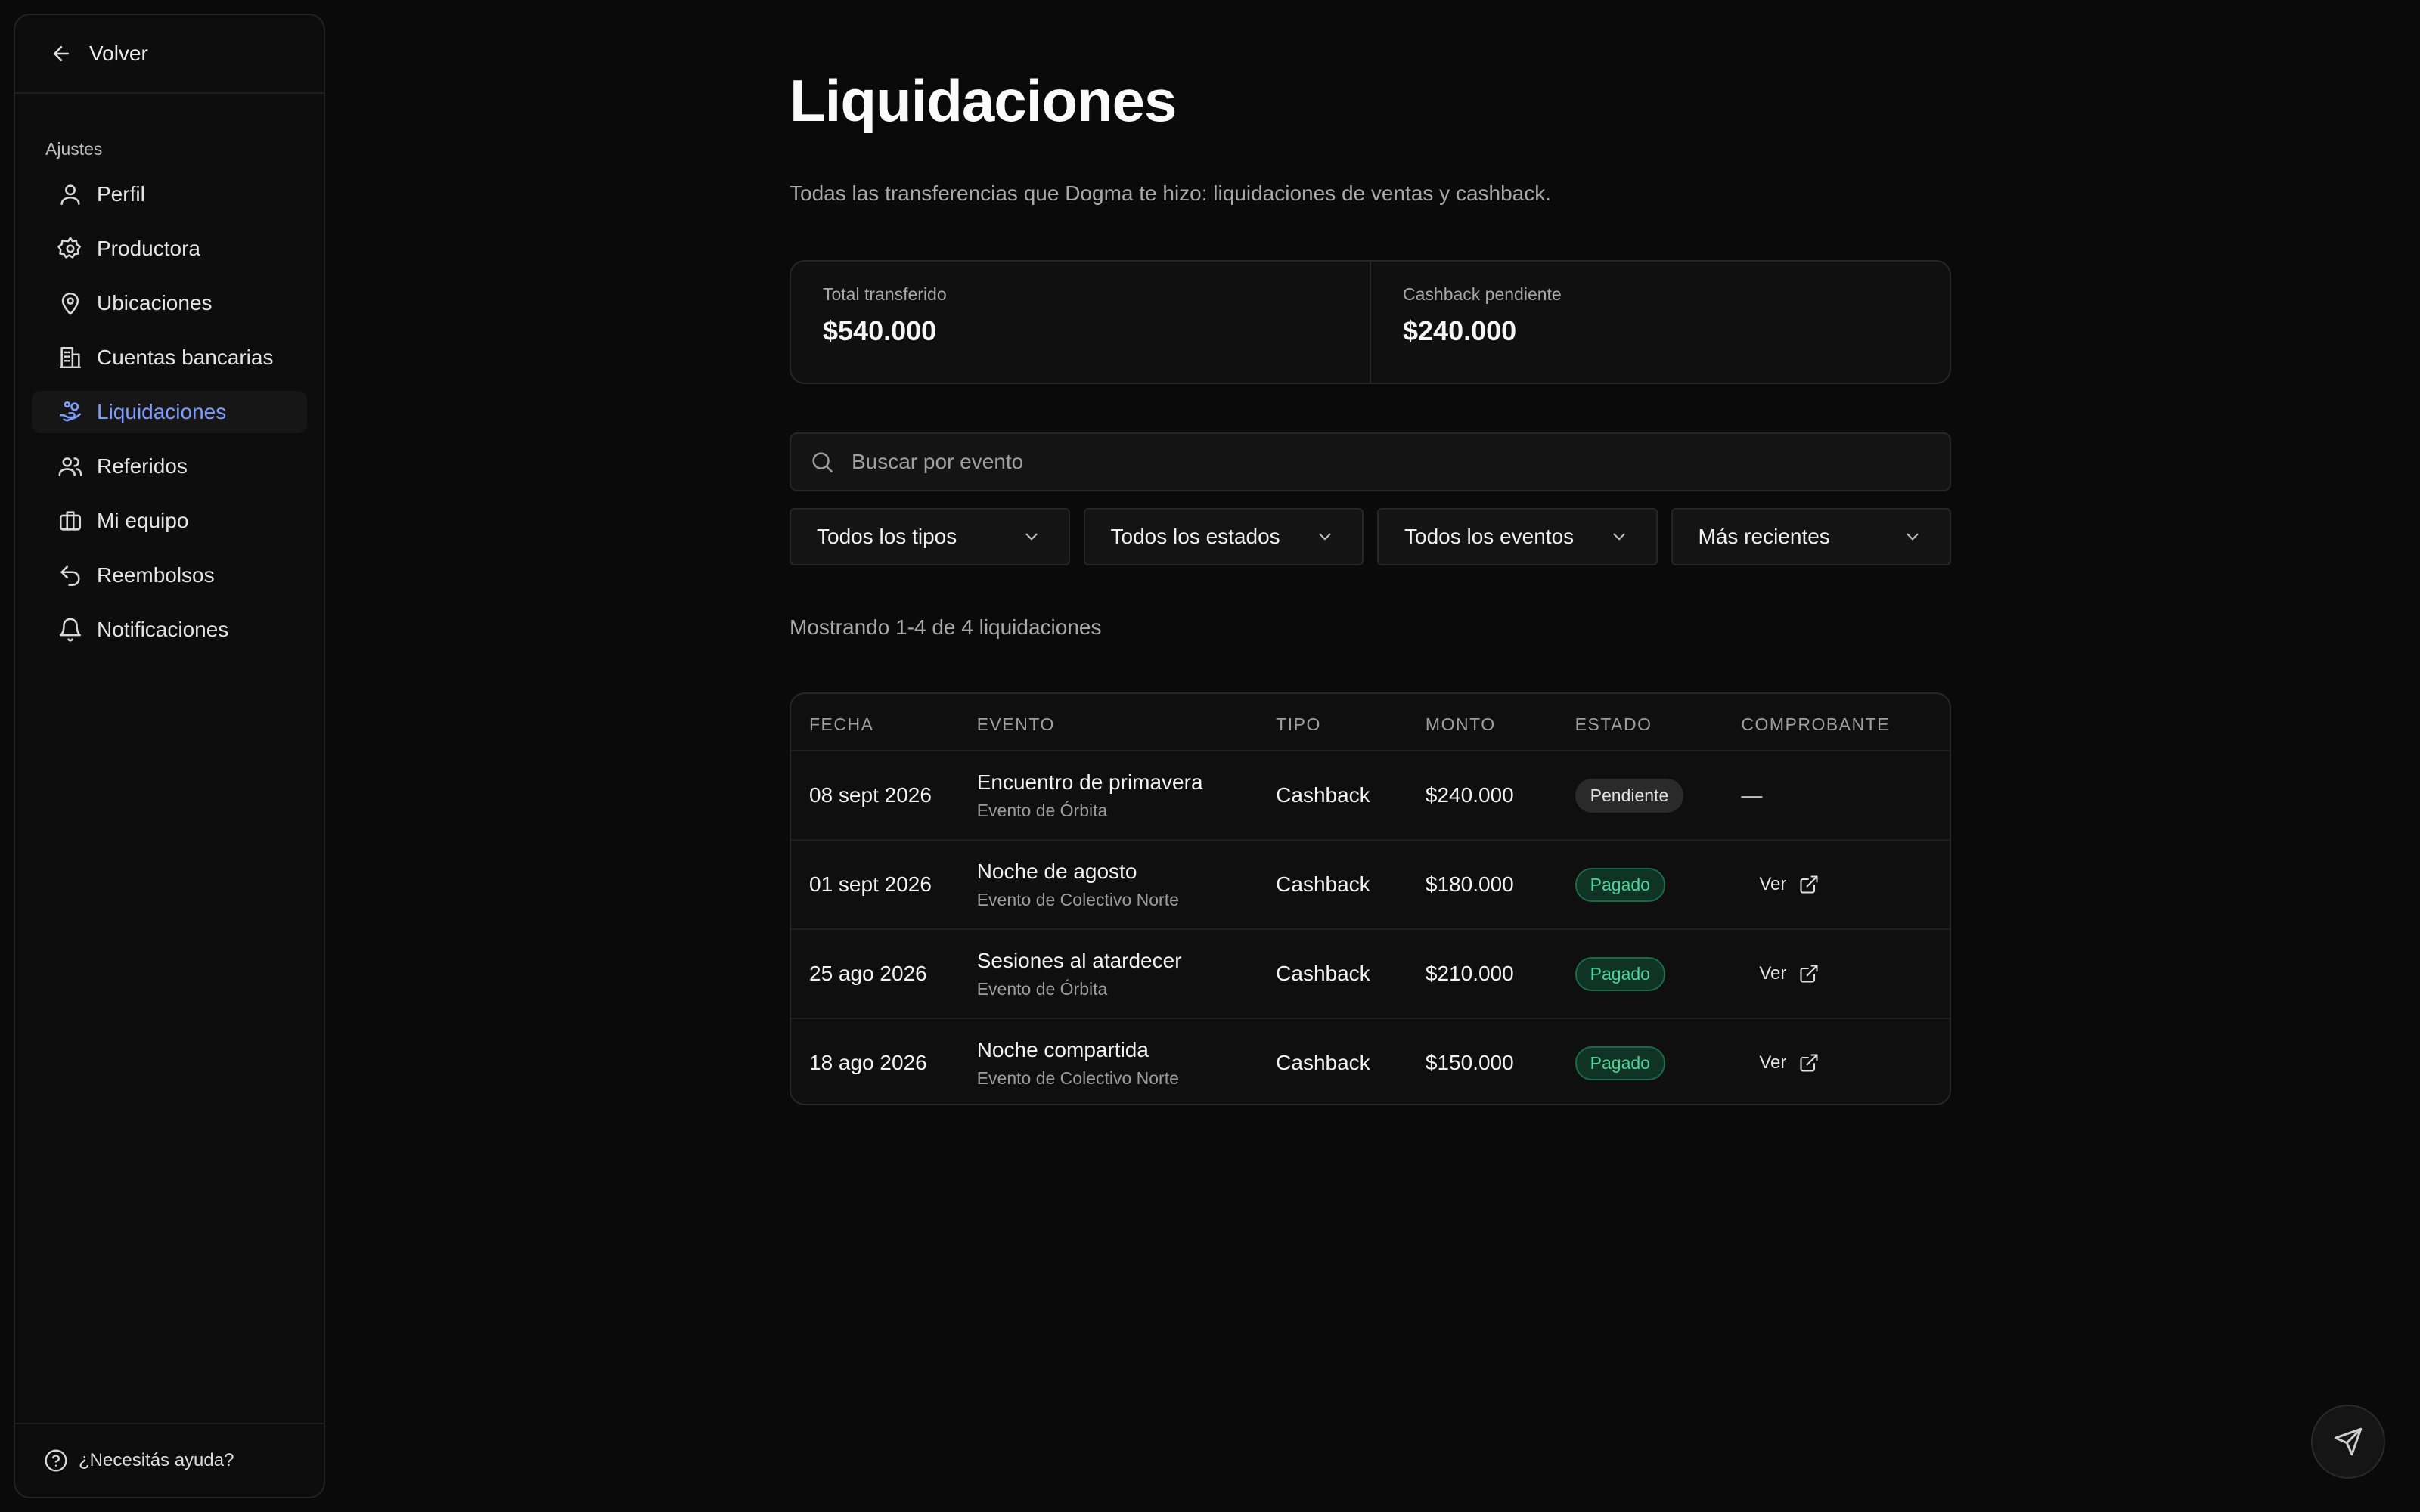 This screenshot has width=2420, height=1512. I want to click on sidebar-item-referidos: Referidos, so click(169, 466).